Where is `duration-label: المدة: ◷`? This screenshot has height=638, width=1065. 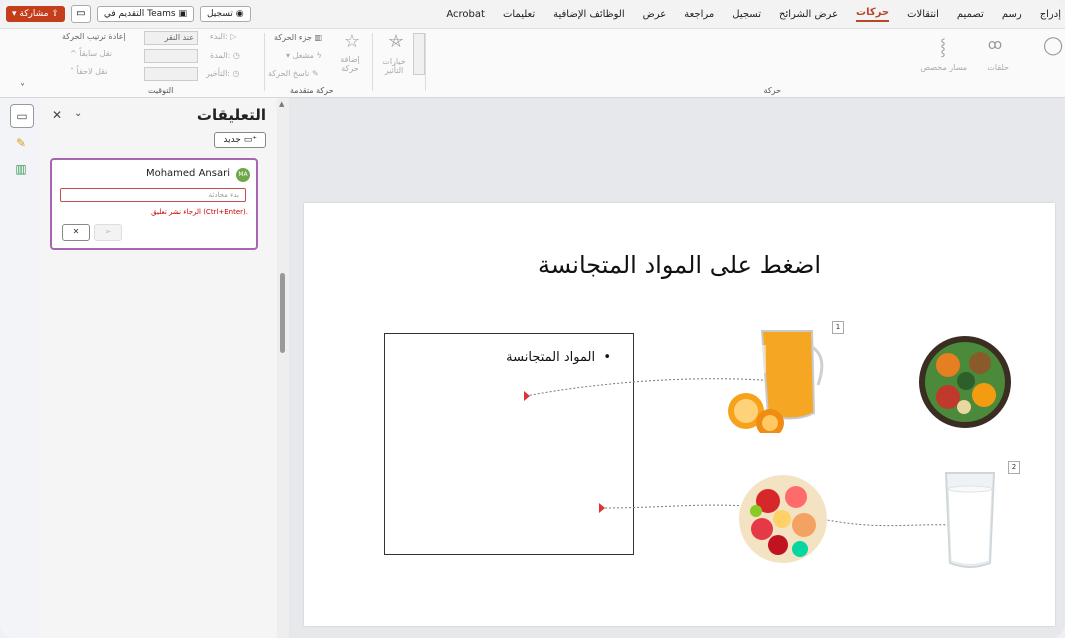 duration-label: المدة: ◷ is located at coordinates (225, 55).